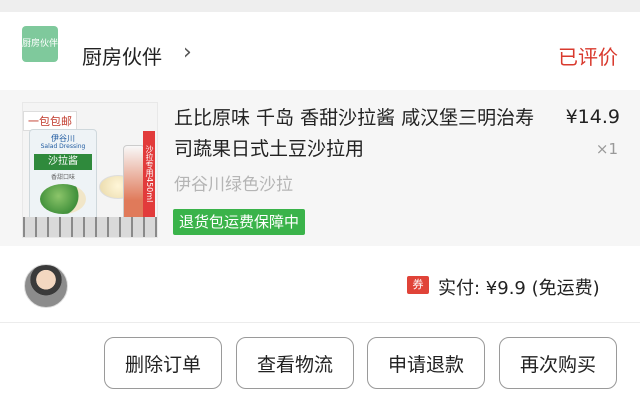 The image size is (640, 407). Describe the element at coordinates (63, 162) in the screenshot. I see `bag-label: 沙拉酱` at that location.